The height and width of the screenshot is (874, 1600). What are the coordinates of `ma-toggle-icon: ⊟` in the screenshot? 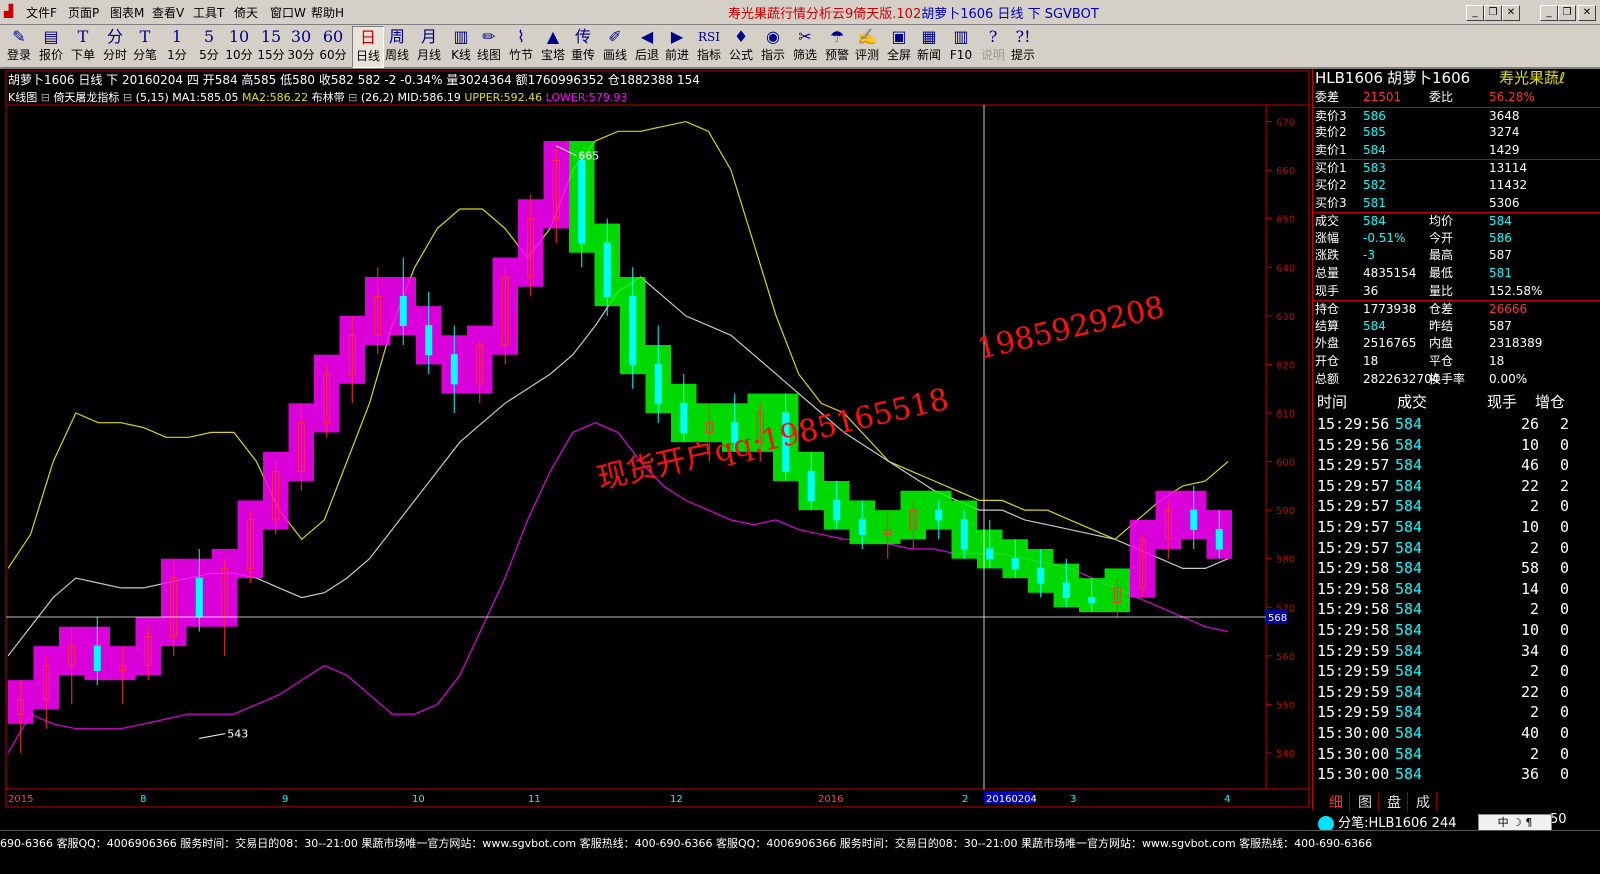 It's located at (127, 97).